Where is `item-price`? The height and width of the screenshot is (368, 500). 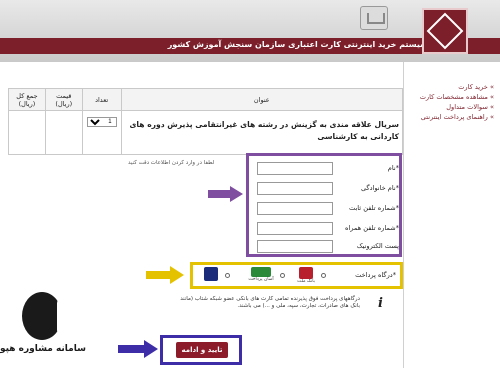
item-price is located at coordinates (63, 132).